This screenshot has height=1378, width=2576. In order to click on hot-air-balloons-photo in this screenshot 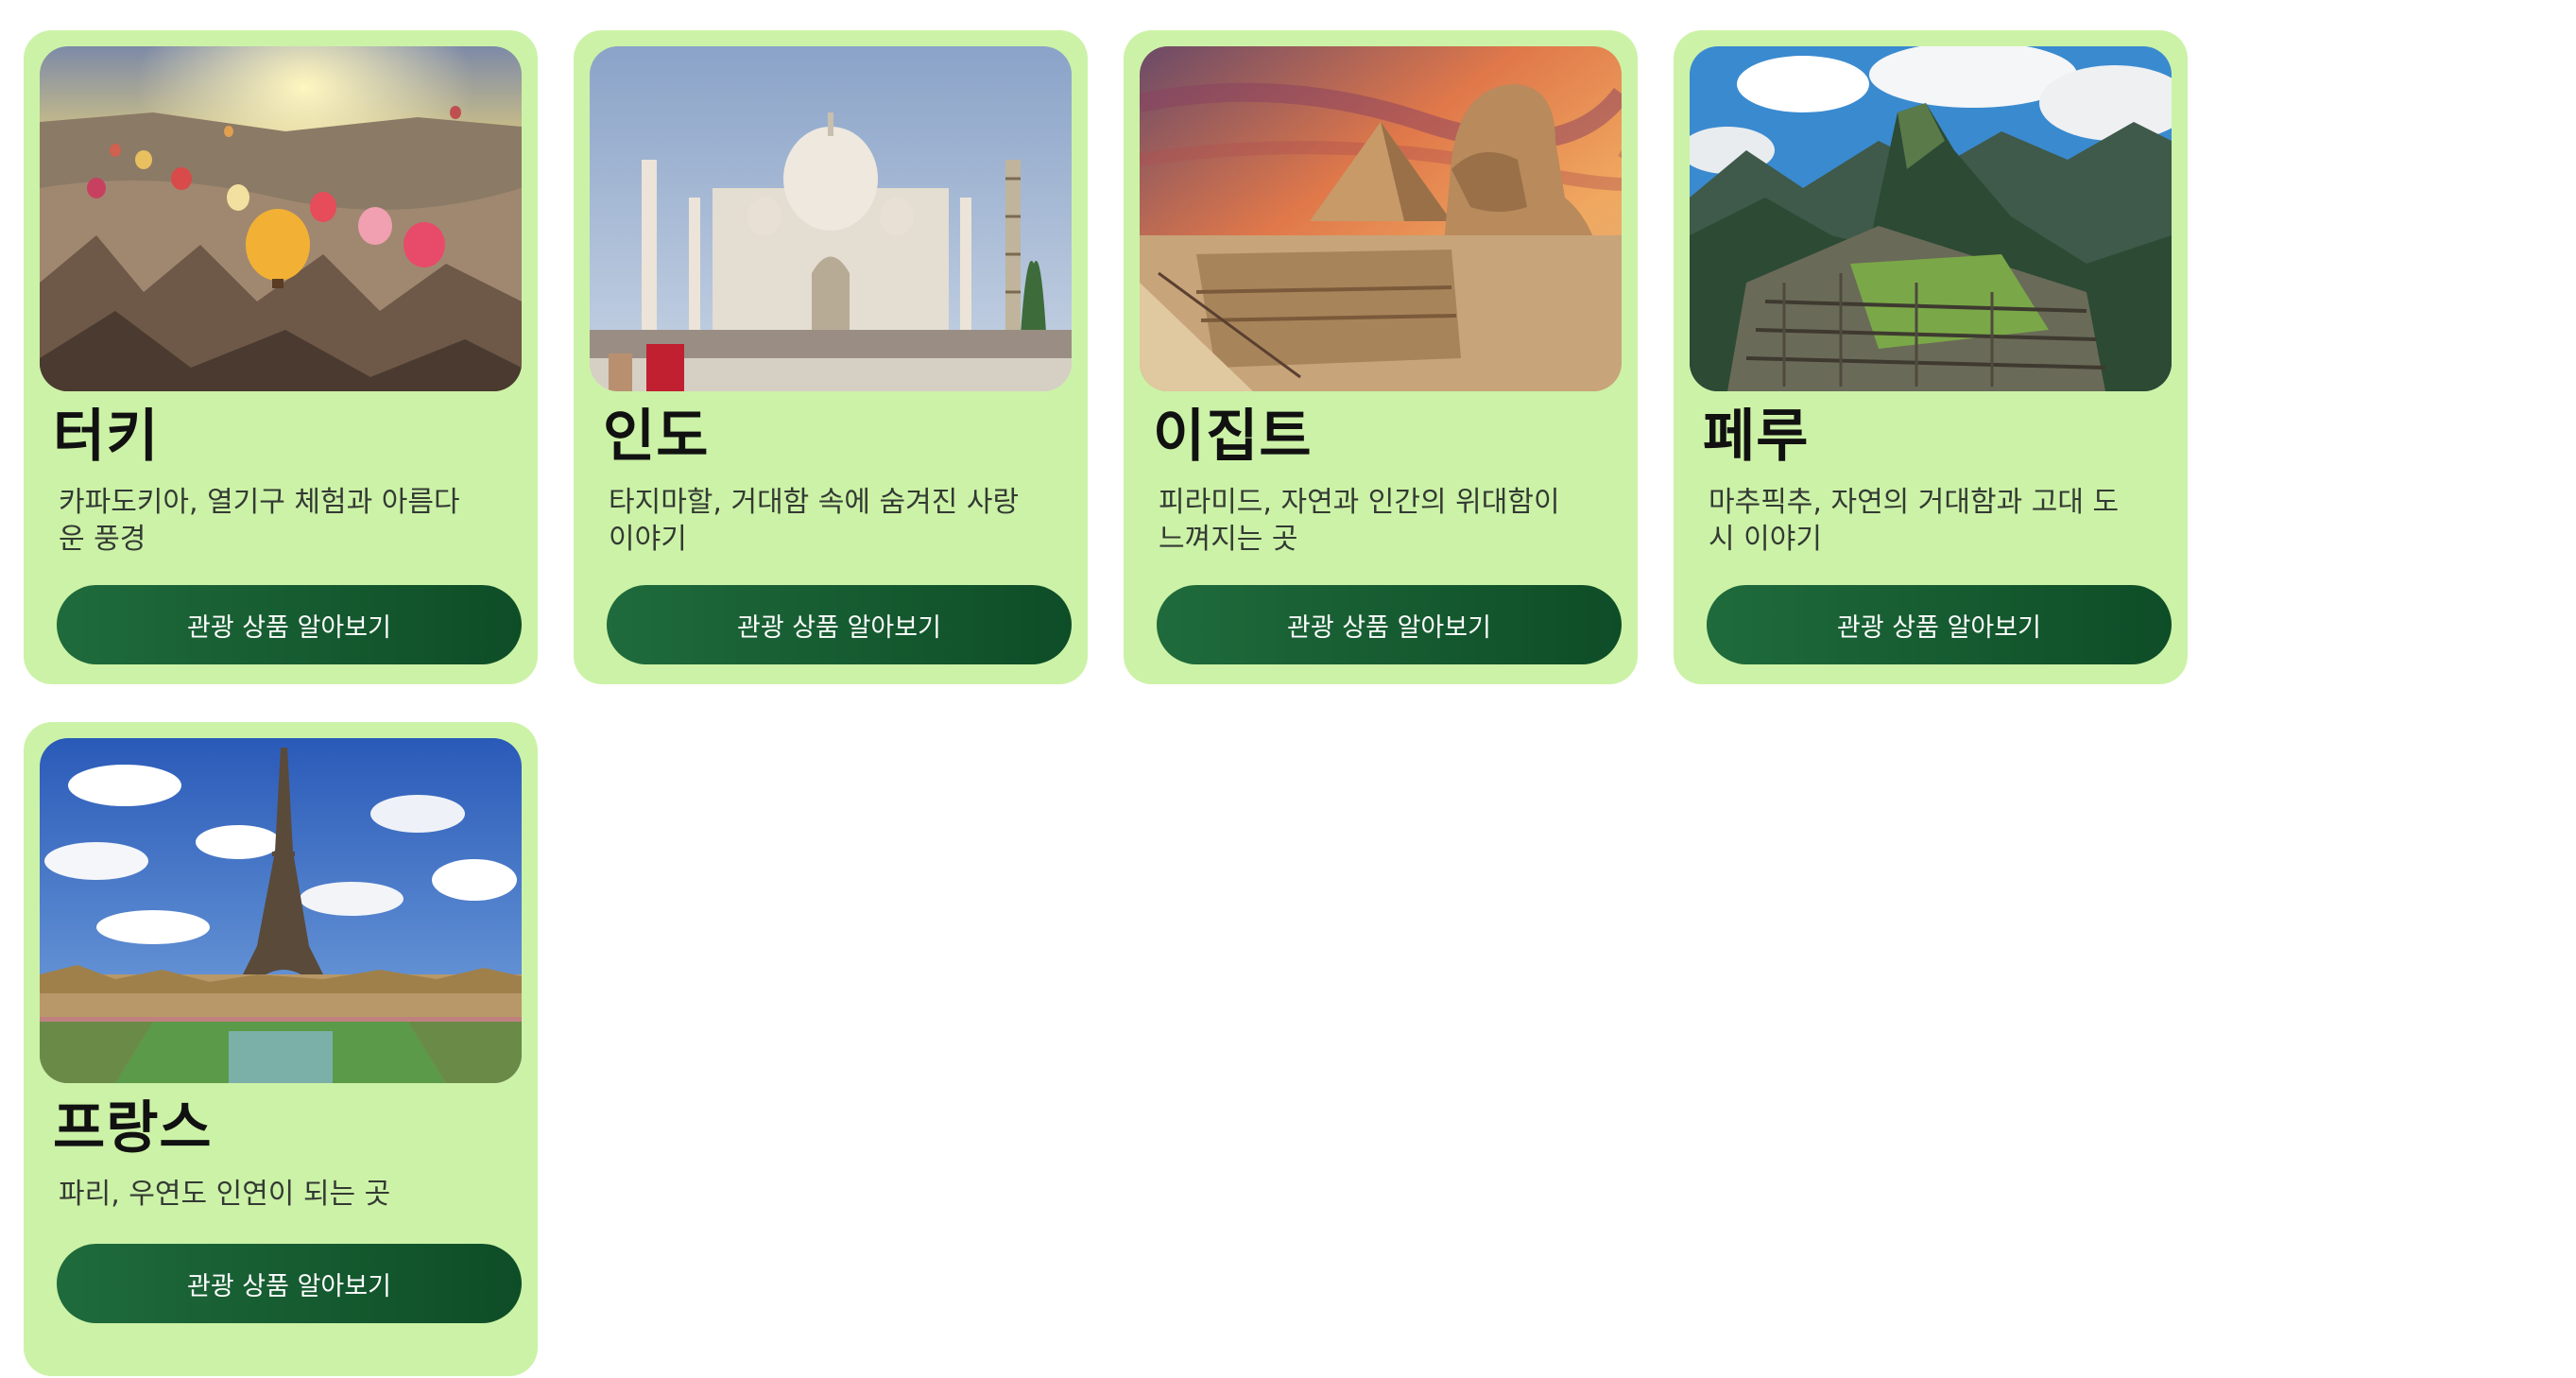, I will do `click(281, 218)`.